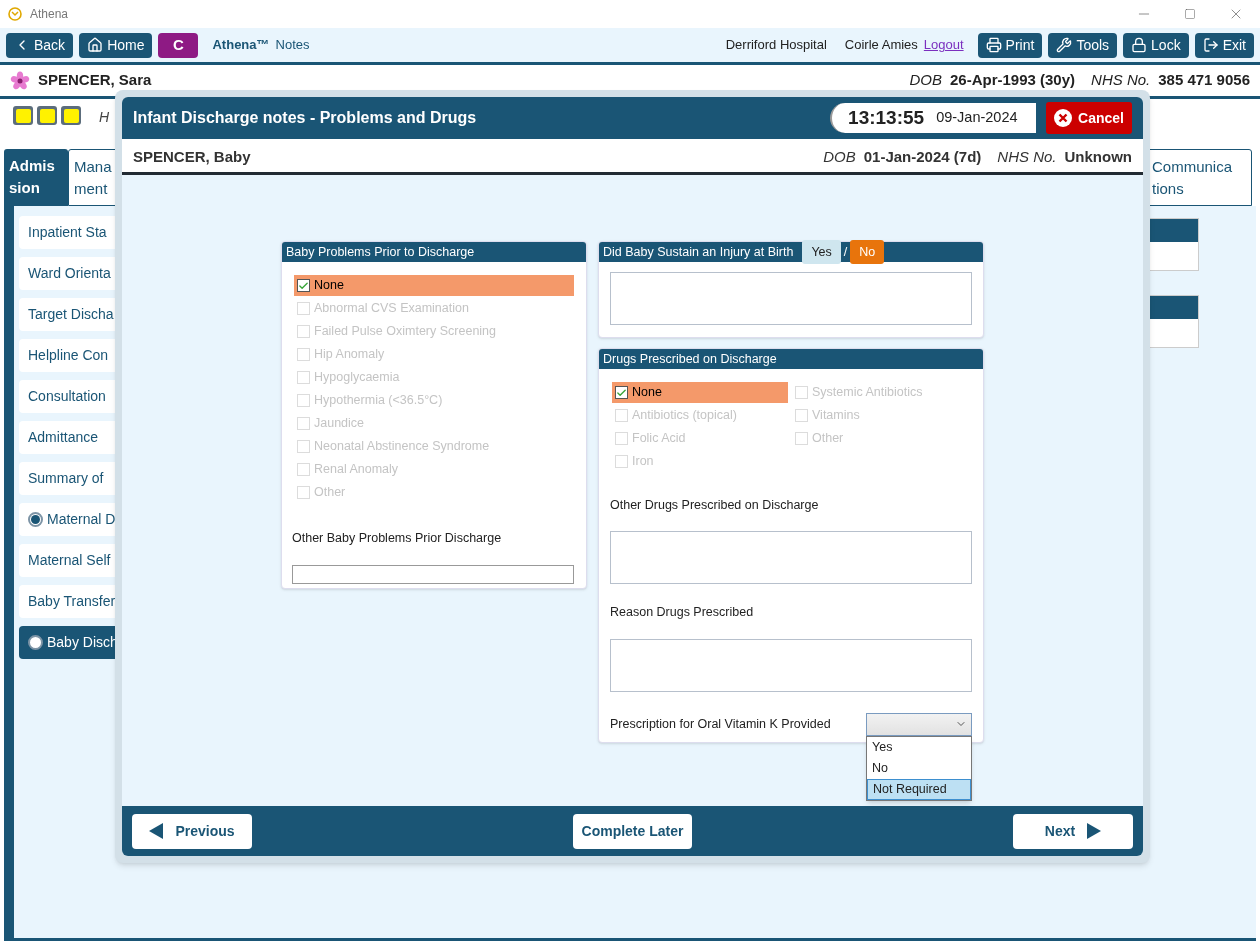  What do you see at coordinates (682, 612) in the screenshot?
I see `field-label: Reason Drugs Prescribed` at bounding box center [682, 612].